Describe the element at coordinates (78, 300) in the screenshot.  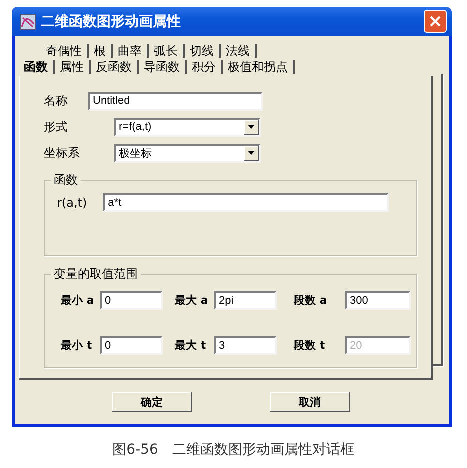
I see `field-label: 最小 a` at that location.